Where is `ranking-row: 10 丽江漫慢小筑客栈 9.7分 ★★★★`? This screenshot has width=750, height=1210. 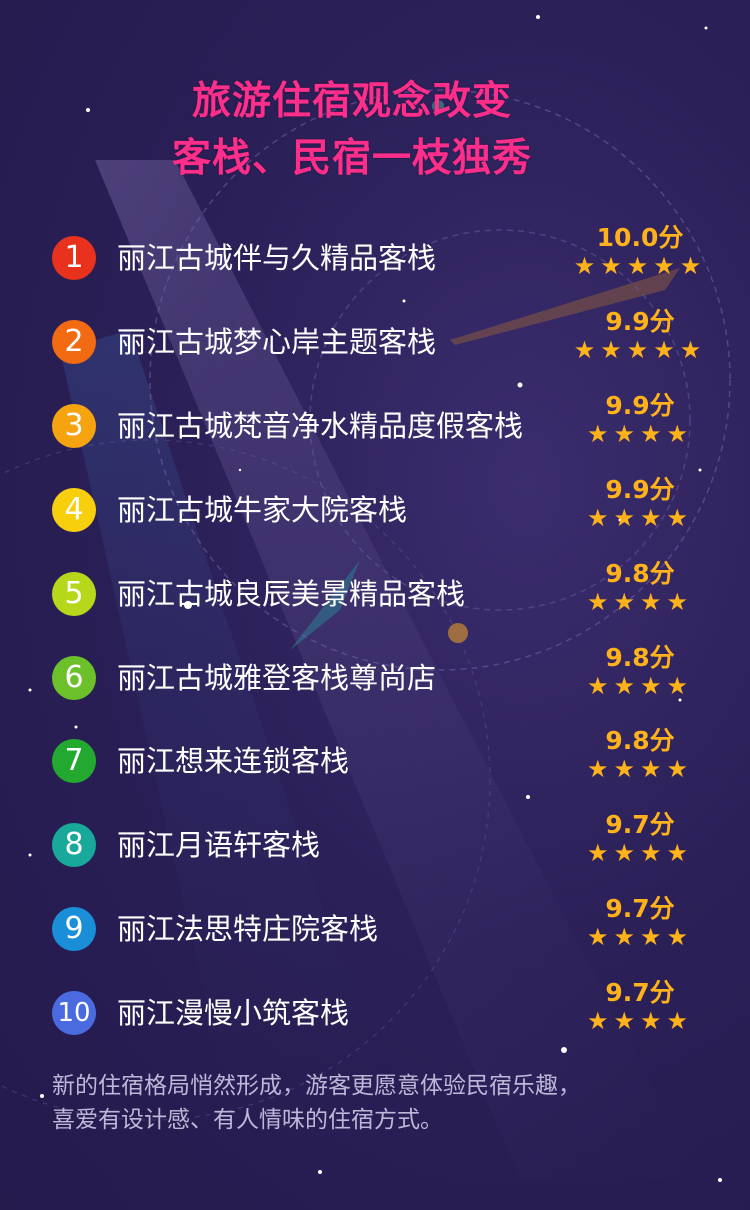
ranking-row: 10 丽江漫慢小筑客栈 9.7分 ★★★★ is located at coordinates (375, 1010).